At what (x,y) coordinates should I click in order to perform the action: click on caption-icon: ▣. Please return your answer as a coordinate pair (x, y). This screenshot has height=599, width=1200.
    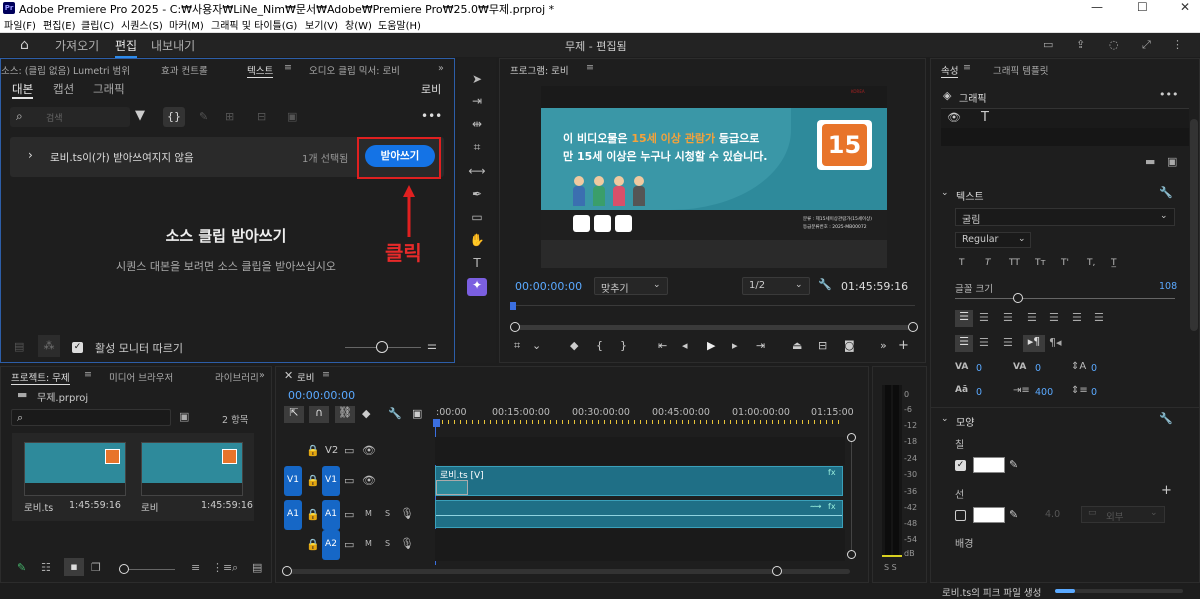
    Looking at the image, I should click on (292, 117).